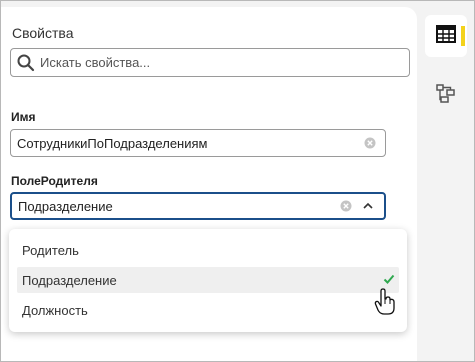 This screenshot has width=475, height=362. Describe the element at coordinates (389, 279) in the screenshot. I see `check-icon` at that location.